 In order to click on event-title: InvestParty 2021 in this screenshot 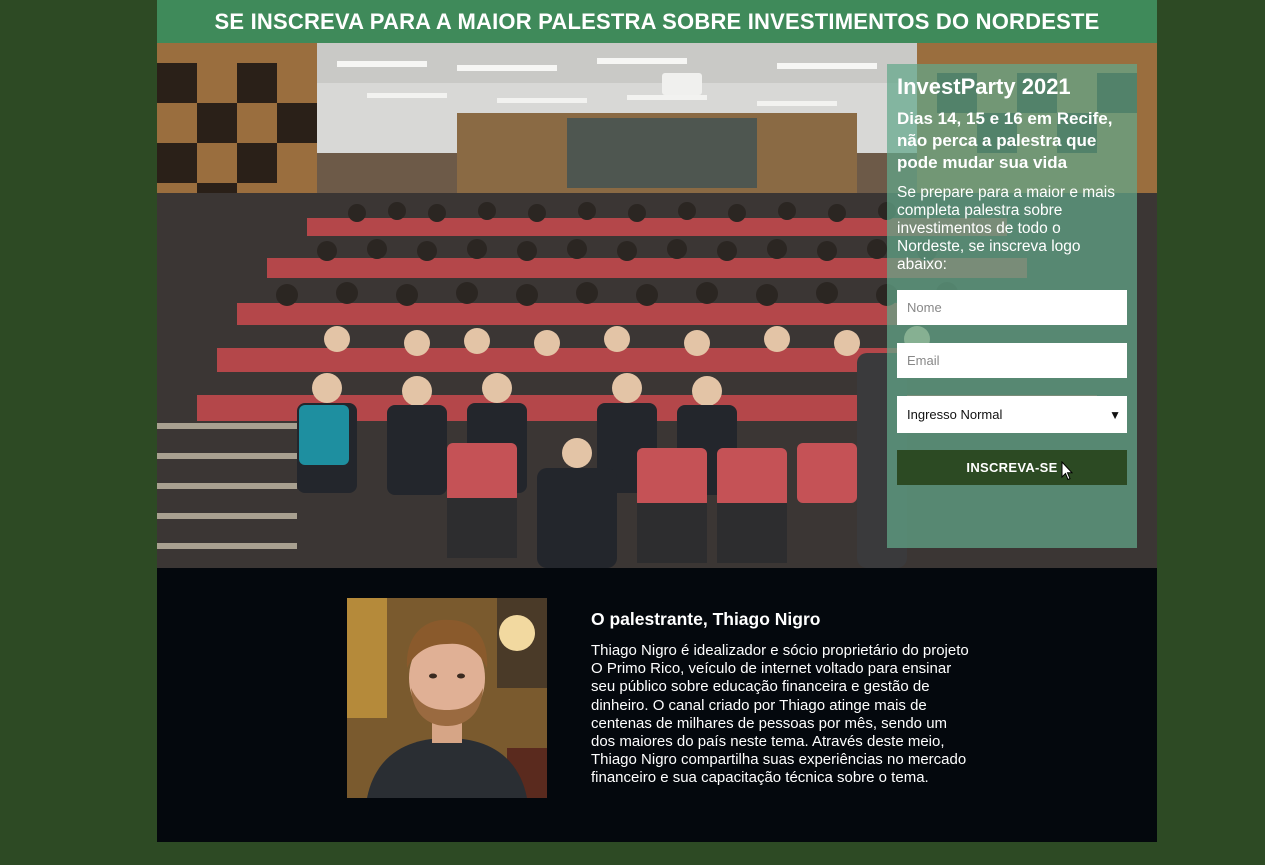, I will do `click(984, 86)`.